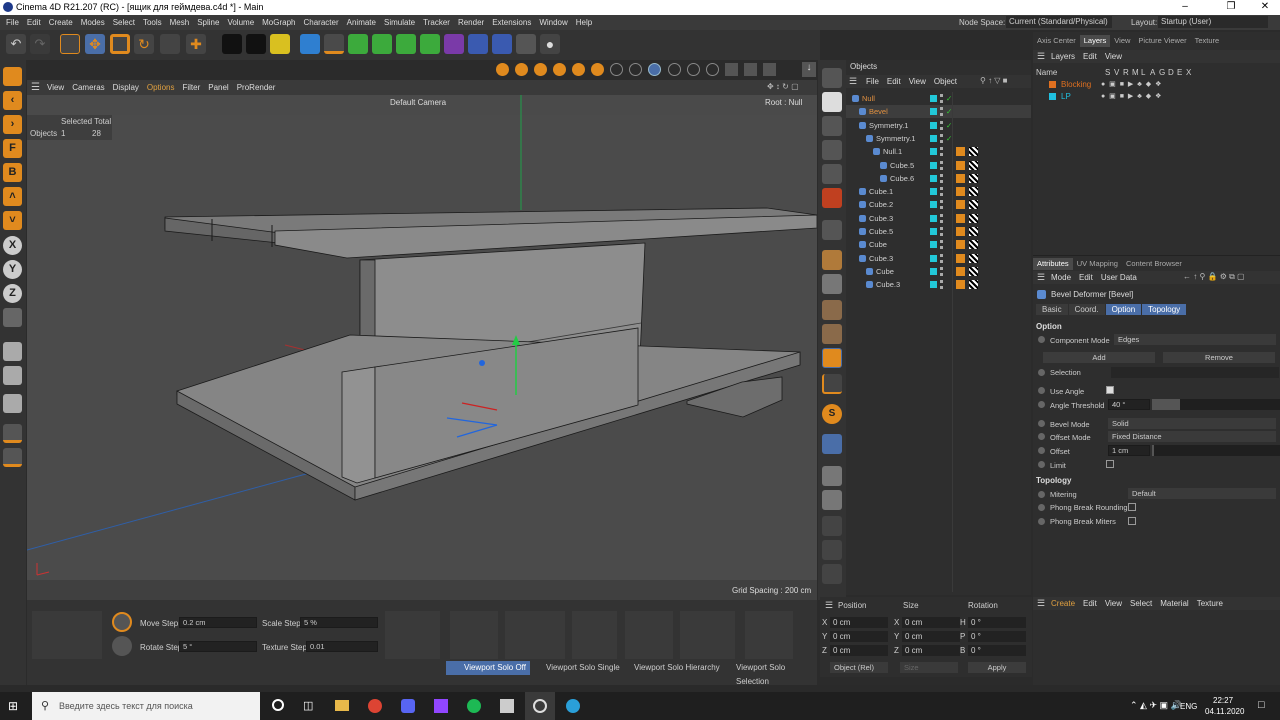 Image resolution: width=1280 pixels, height=720 pixels. I want to click on objects-menu-object: Object, so click(945, 81).